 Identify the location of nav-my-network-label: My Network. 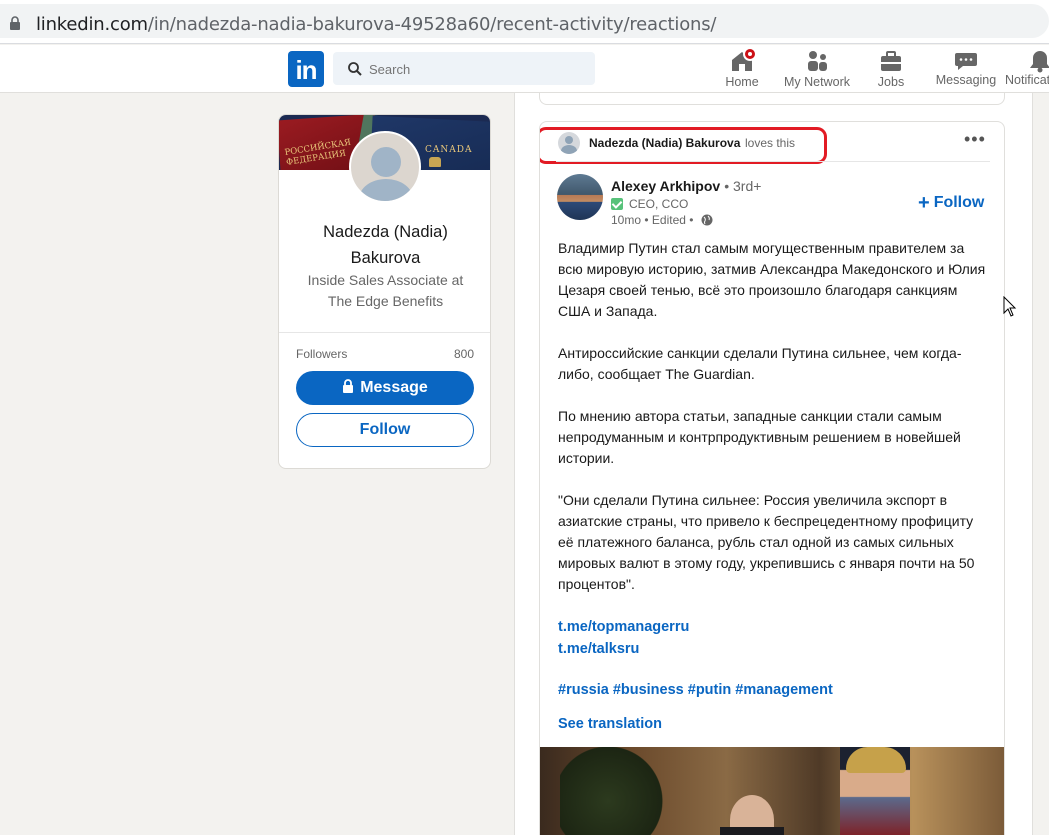
(817, 82).